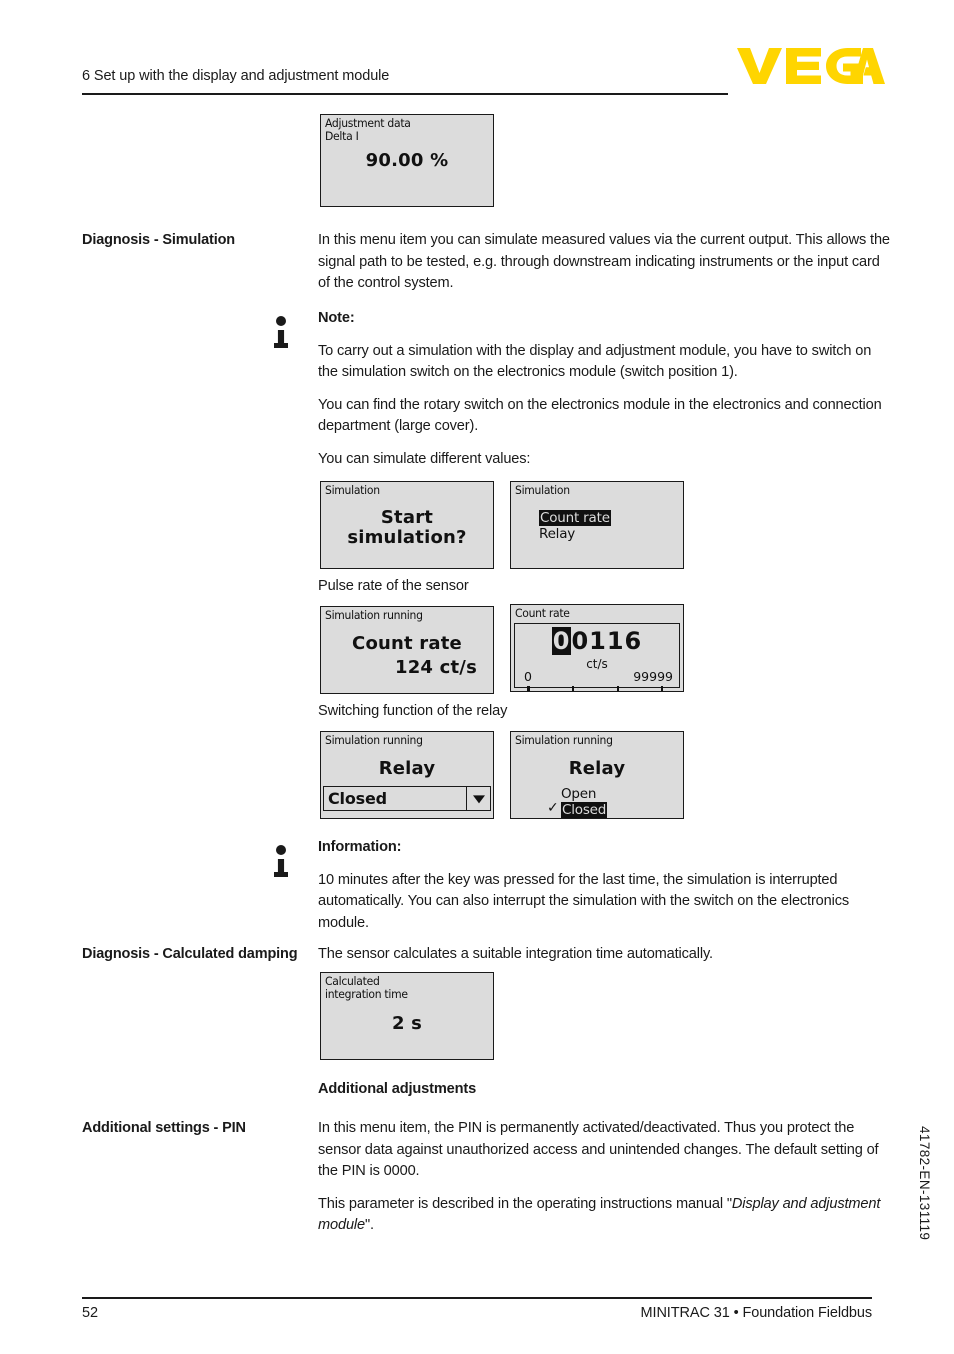 This screenshot has width=954, height=1354. I want to click on section-label-diagnosis-simulation: Diagnosis - Simulation, so click(158, 240).